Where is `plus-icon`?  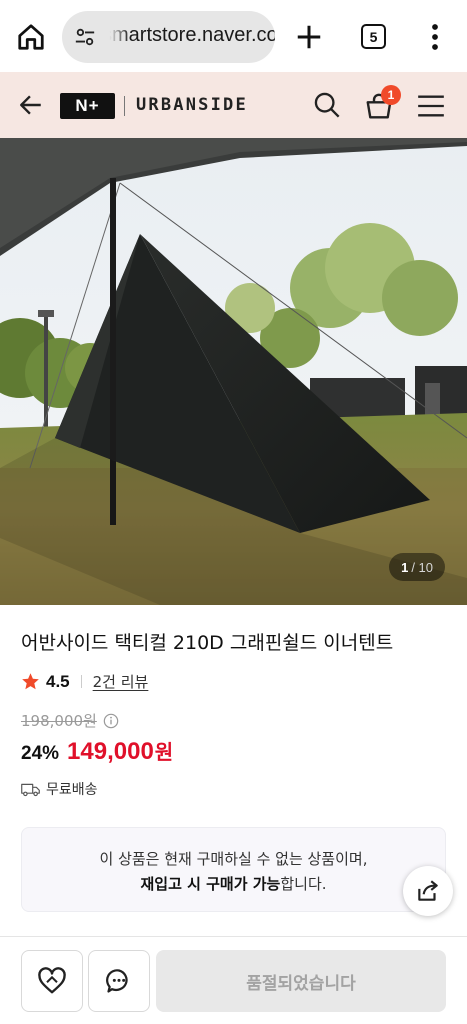
plus-icon is located at coordinates (309, 37).